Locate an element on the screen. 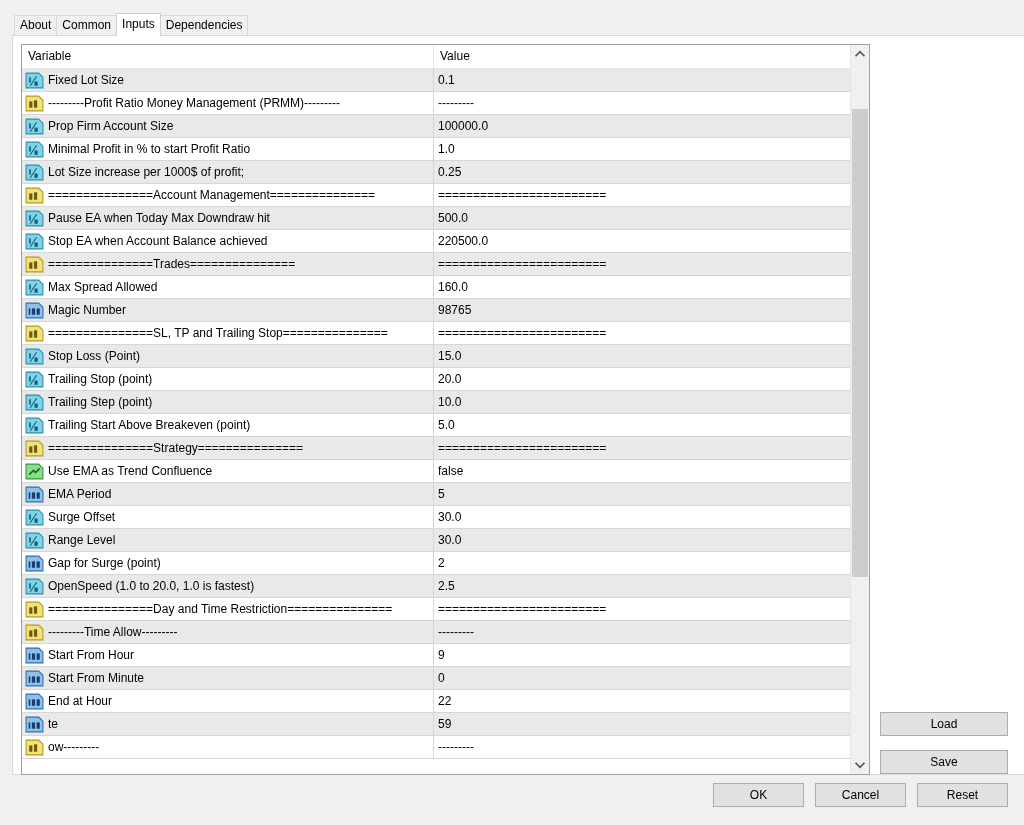  variable-value: 0 is located at coordinates (441, 678).